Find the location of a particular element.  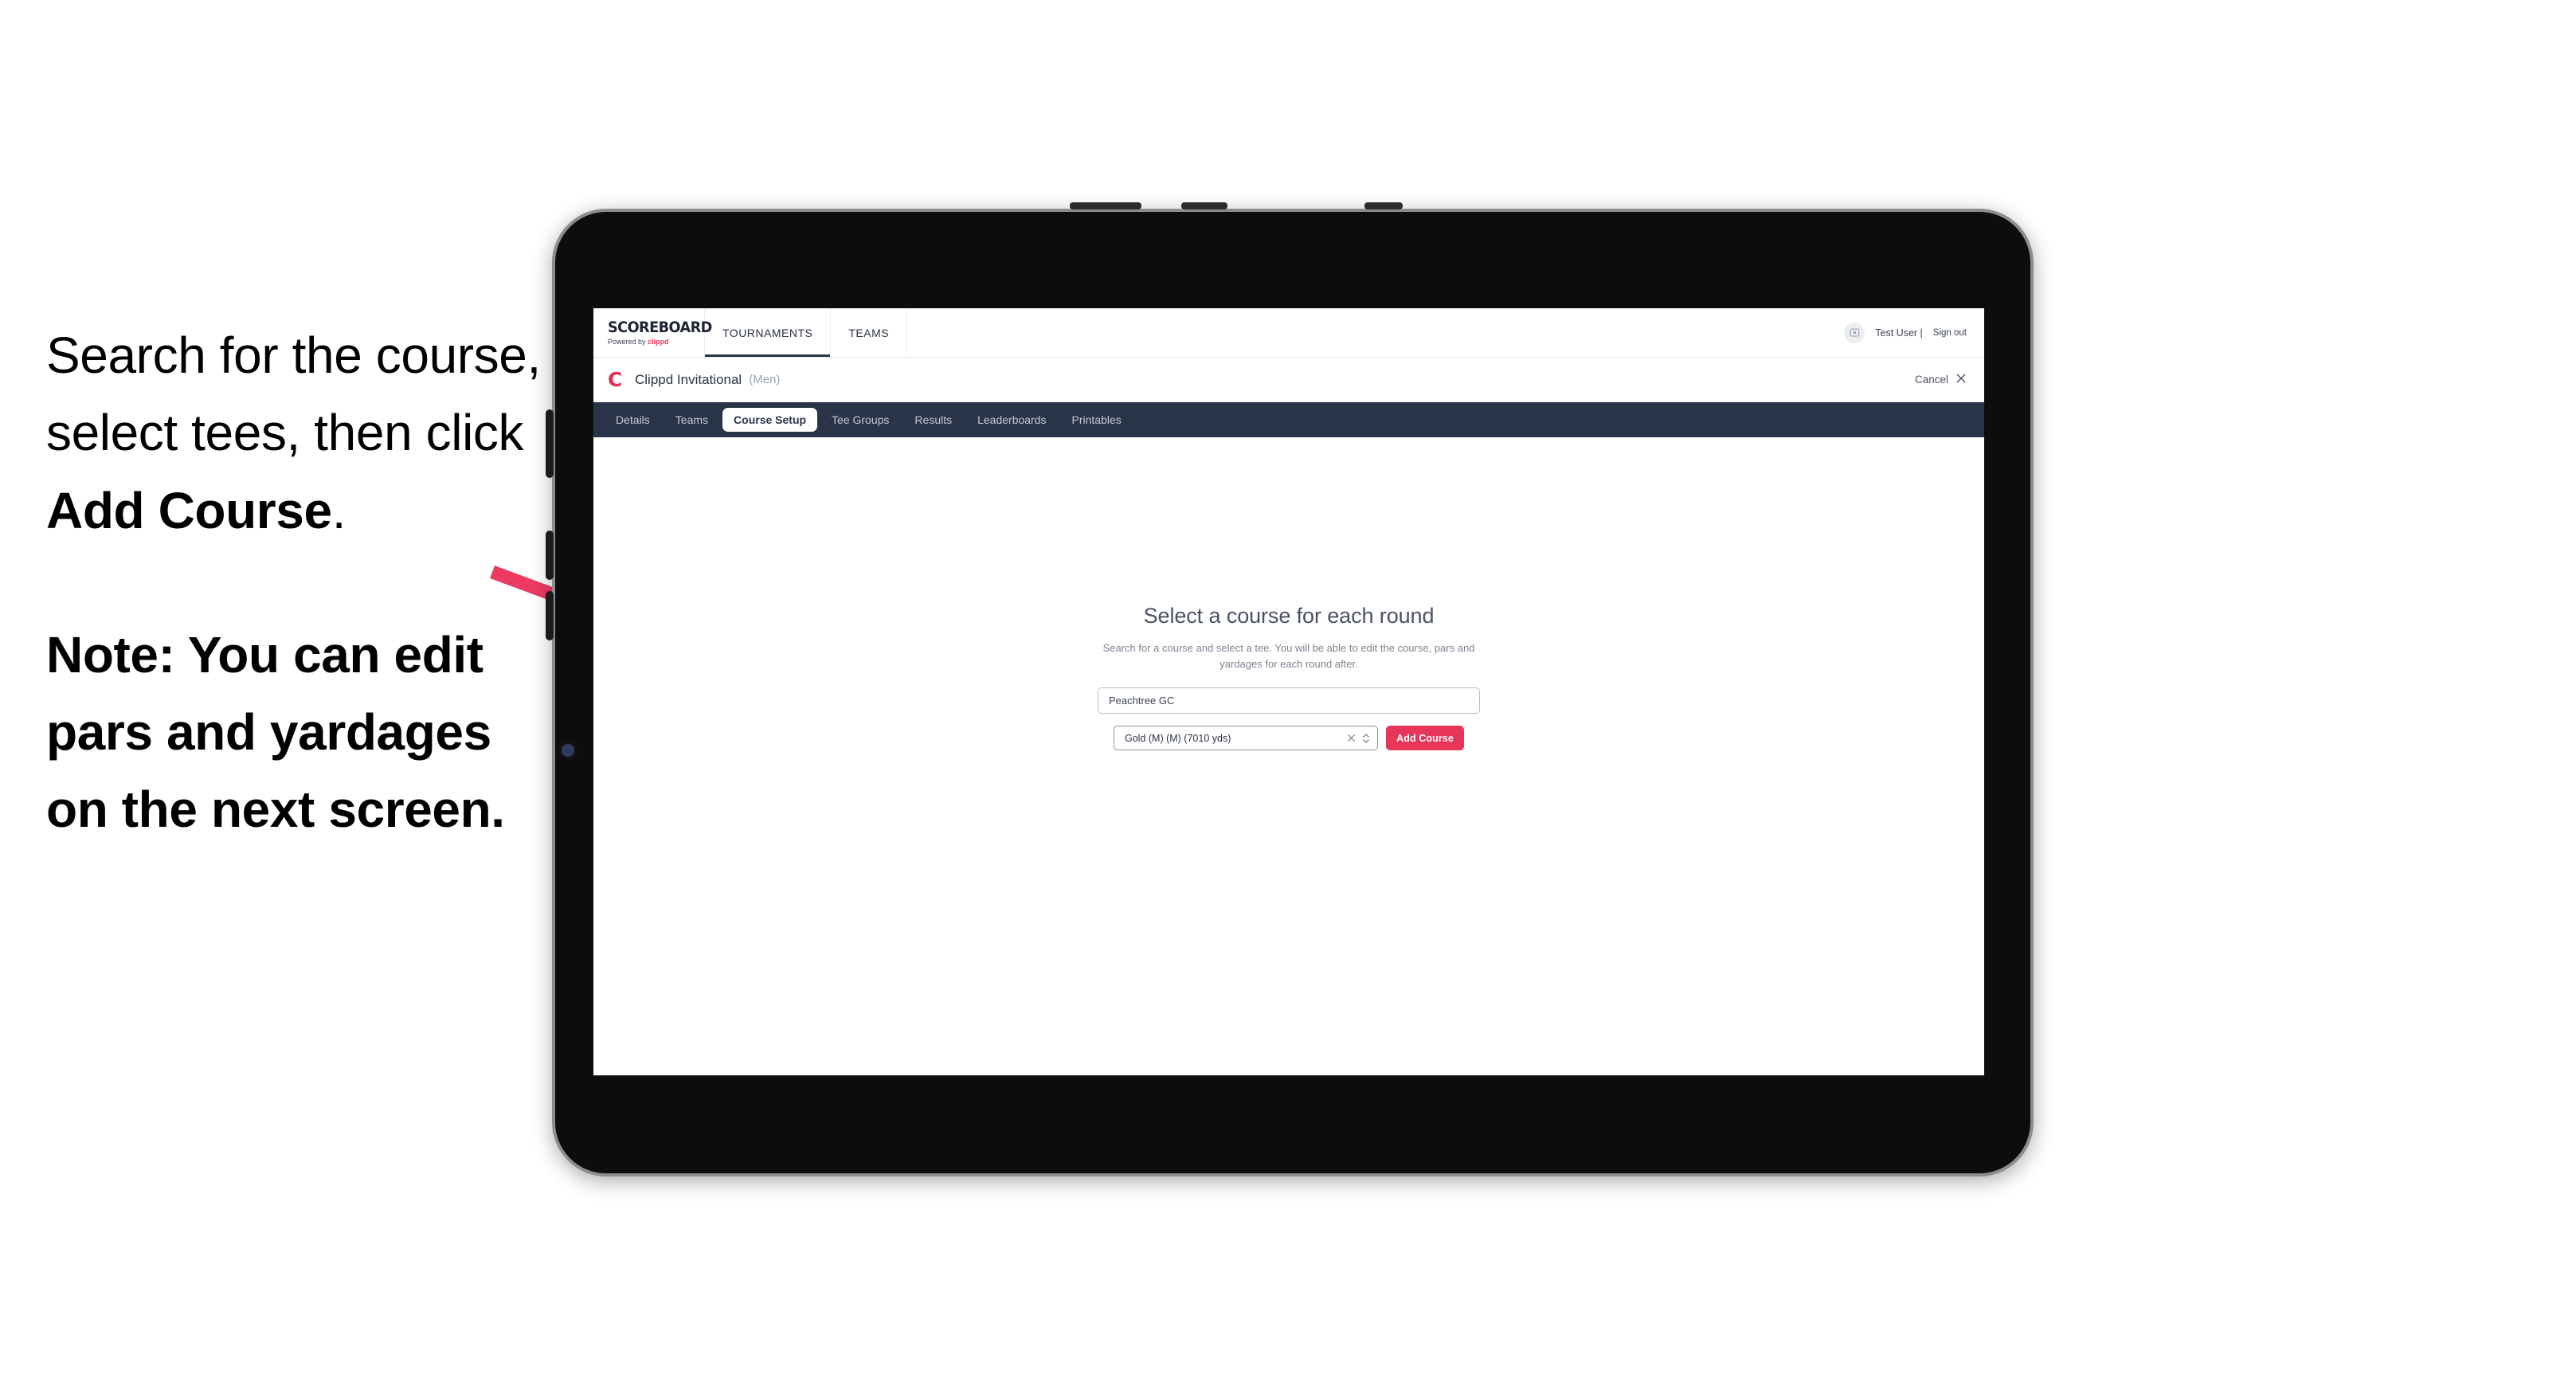

tournament-header: C Clippd Invitational (Men) Cancel is located at coordinates (1288, 380).